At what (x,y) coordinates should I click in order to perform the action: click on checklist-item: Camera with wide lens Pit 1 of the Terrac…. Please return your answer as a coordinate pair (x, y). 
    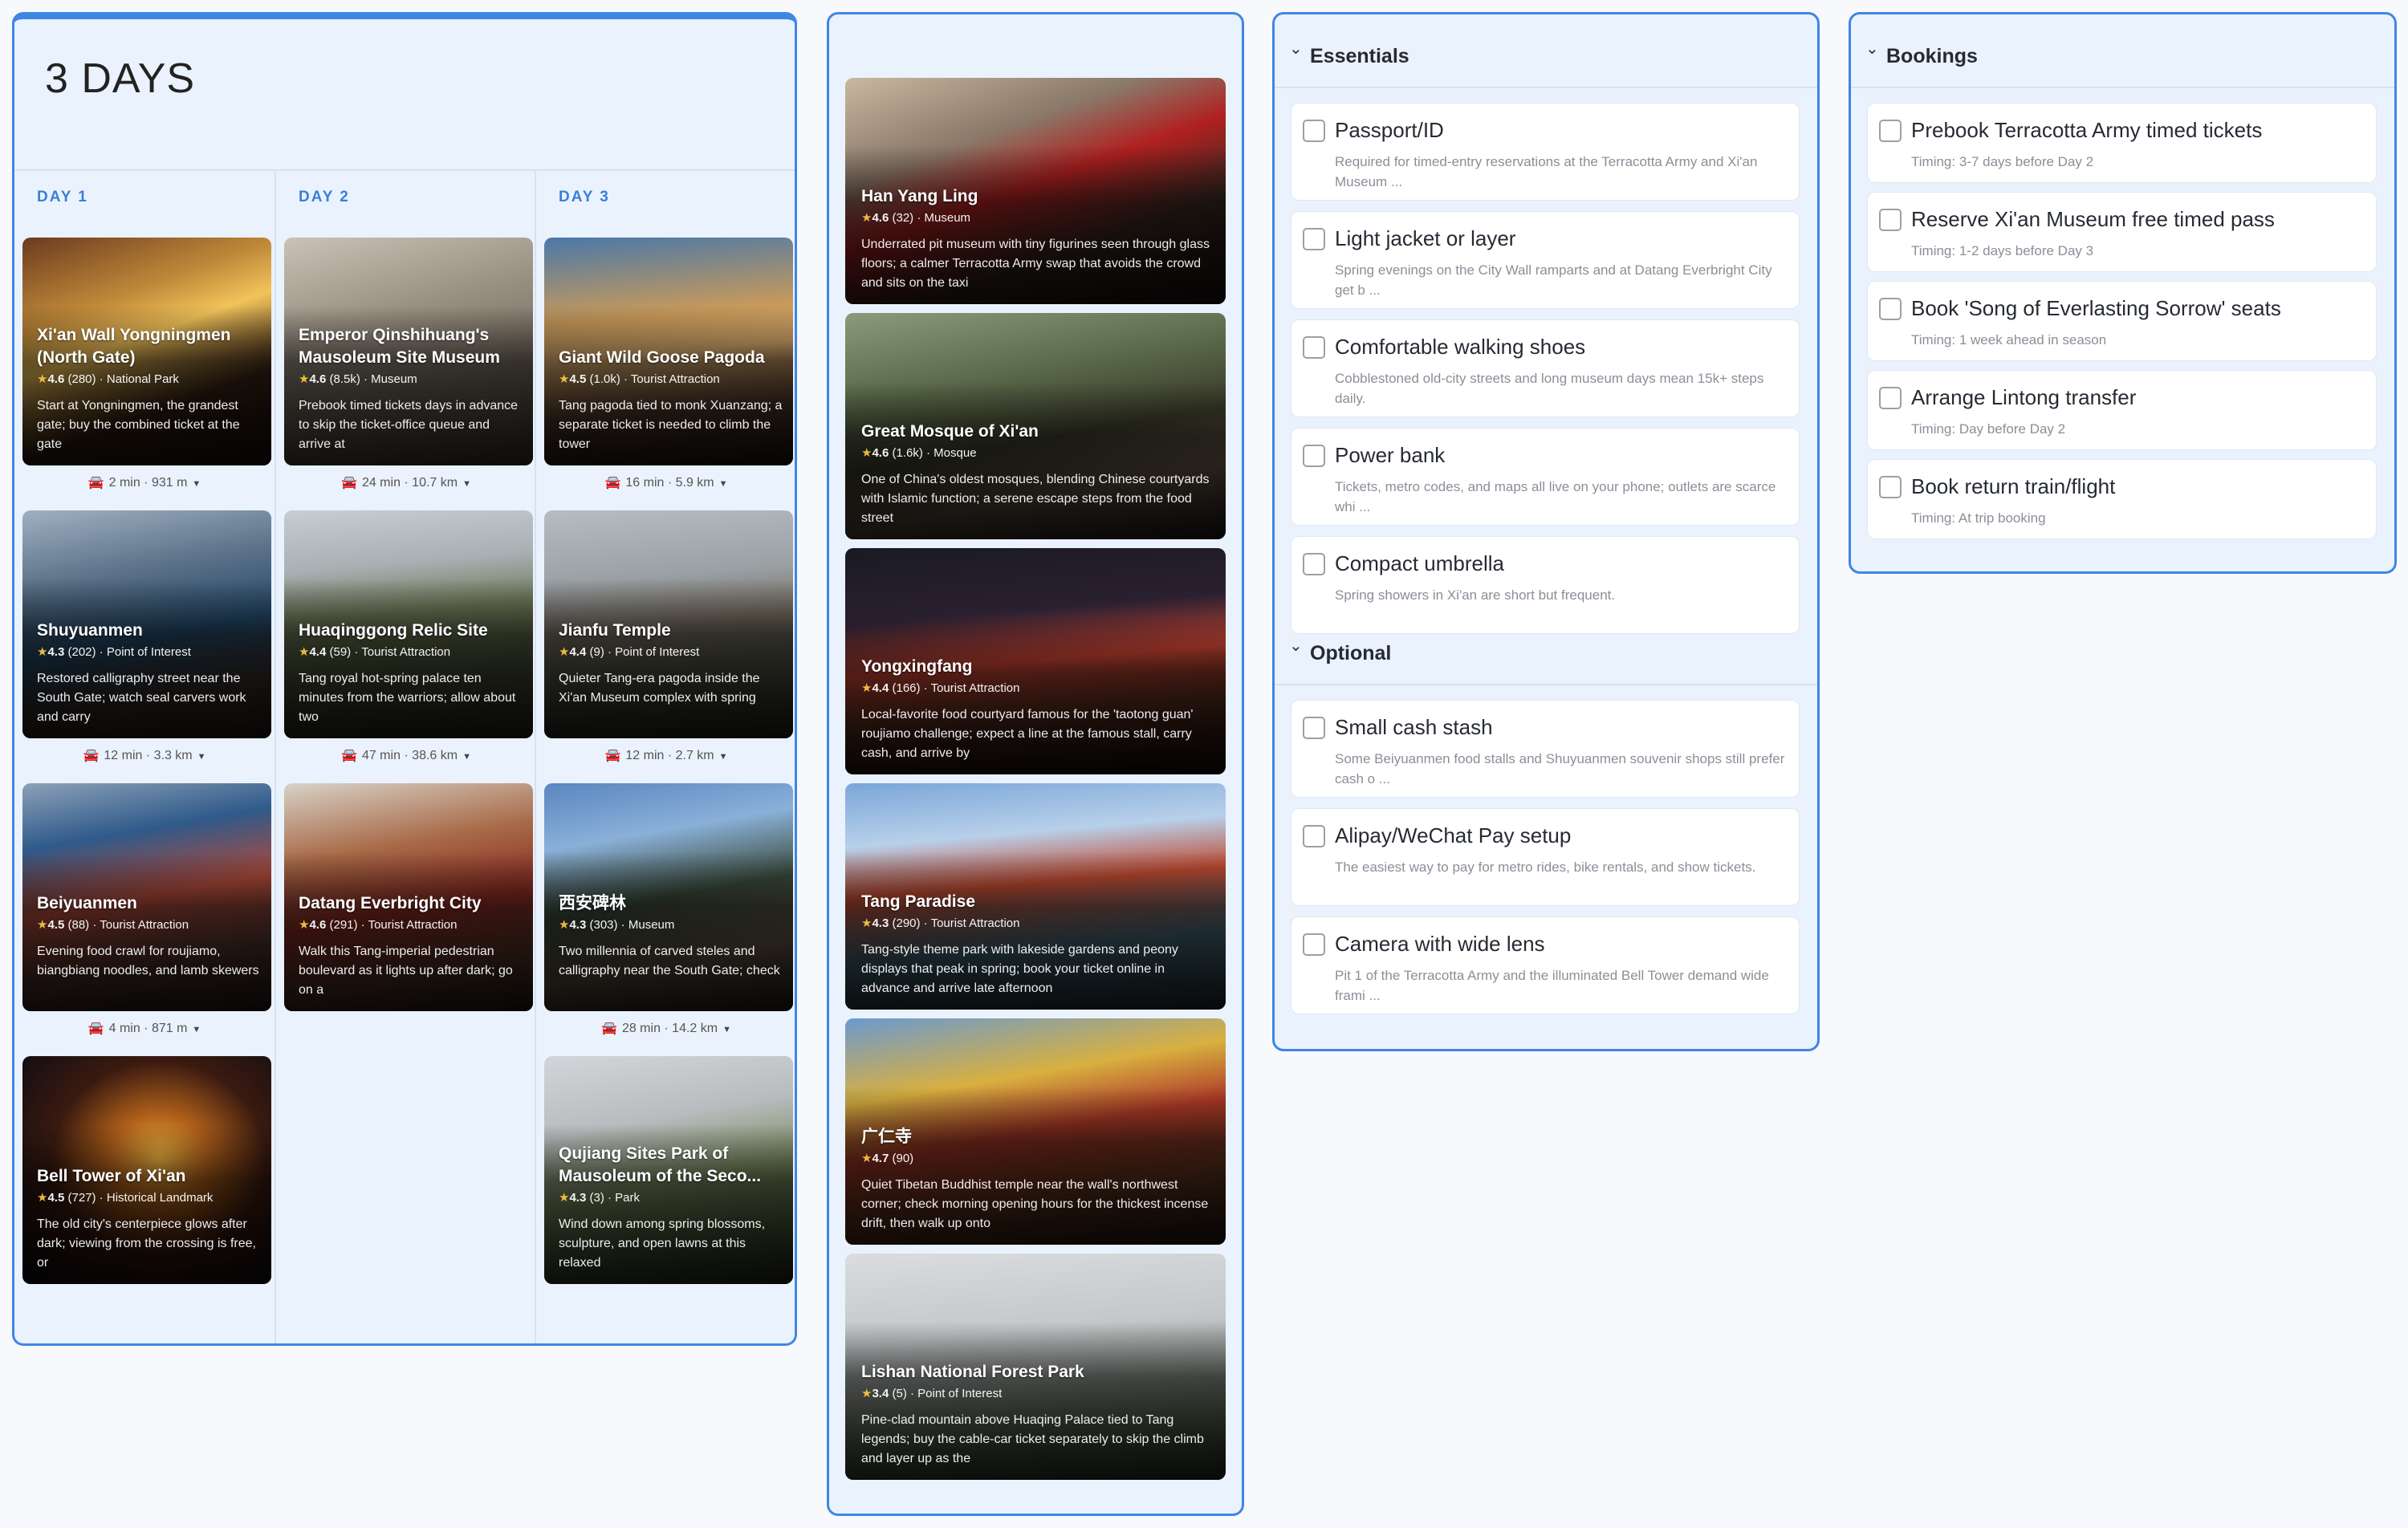
    Looking at the image, I should click on (1545, 965).